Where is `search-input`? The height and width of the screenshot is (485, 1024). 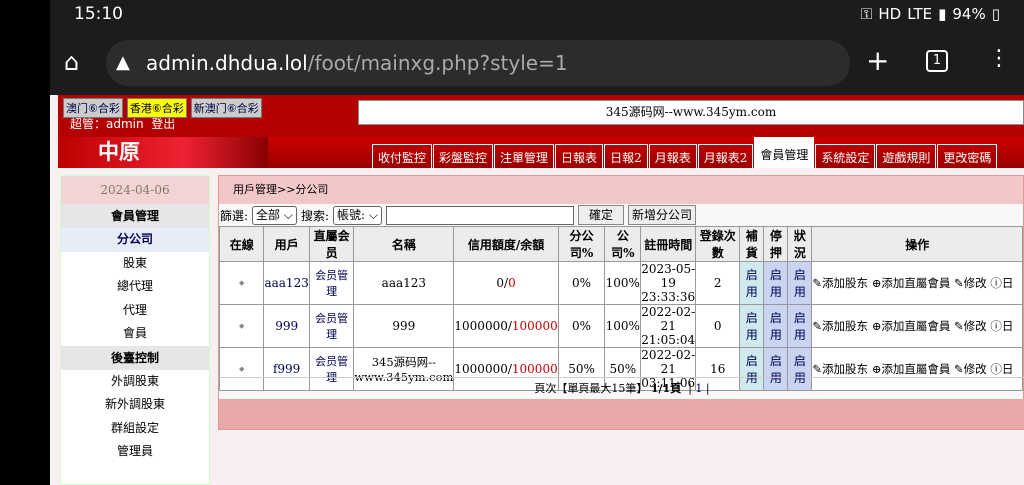
search-input is located at coordinates (480, 215).